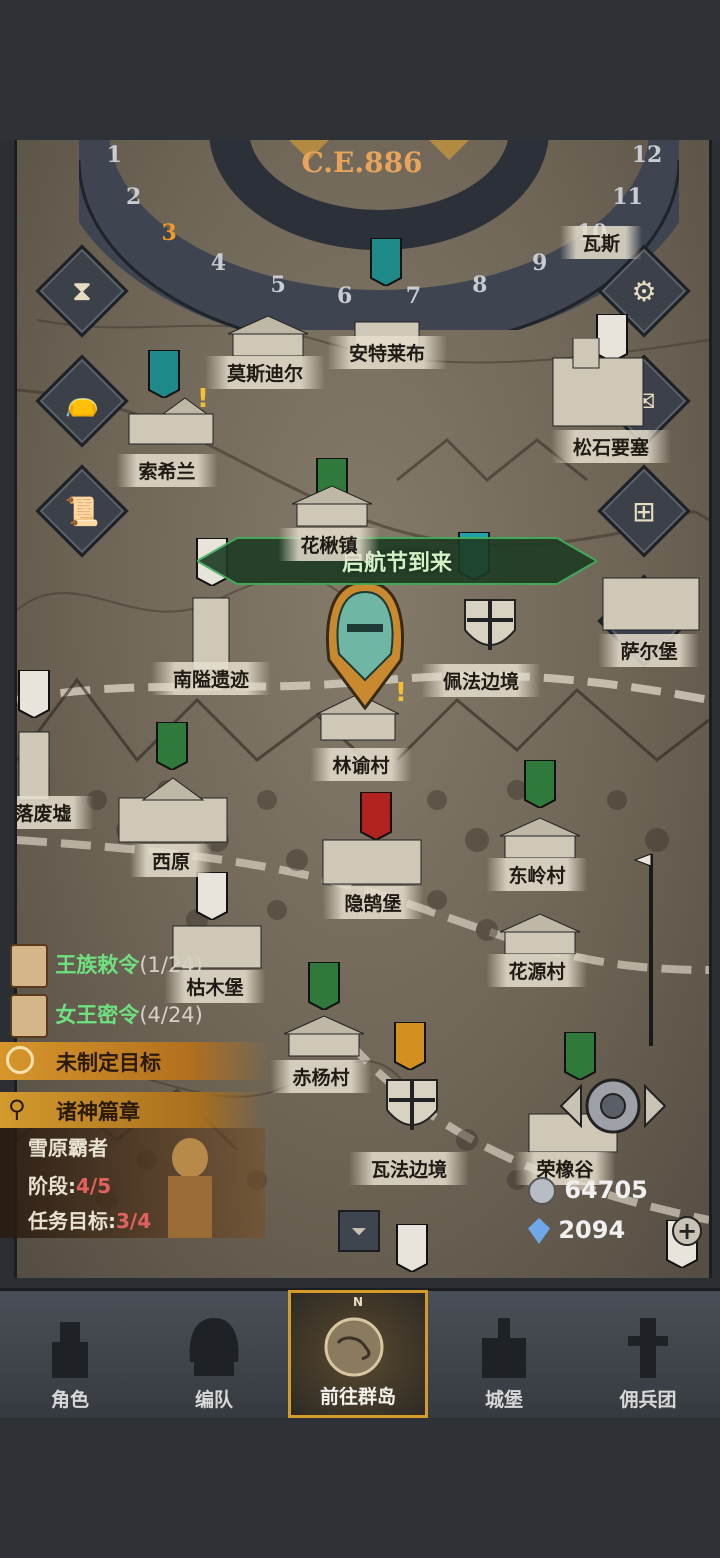 This screenshot has width=720, height=1558. Describe the element at coordinates (576, 1230) in the screenshot. I see `crystal-resource: 2094` at that location.